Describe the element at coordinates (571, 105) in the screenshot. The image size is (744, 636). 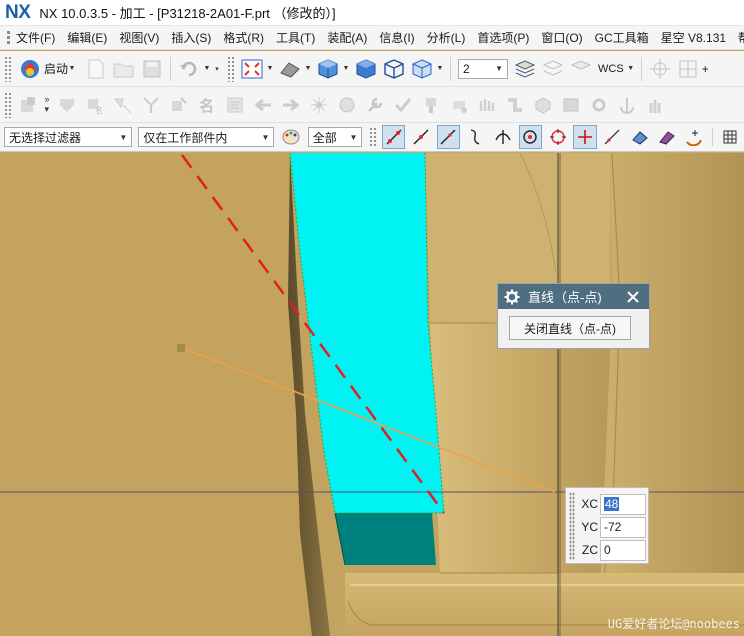
I see `block-icon` at that location.